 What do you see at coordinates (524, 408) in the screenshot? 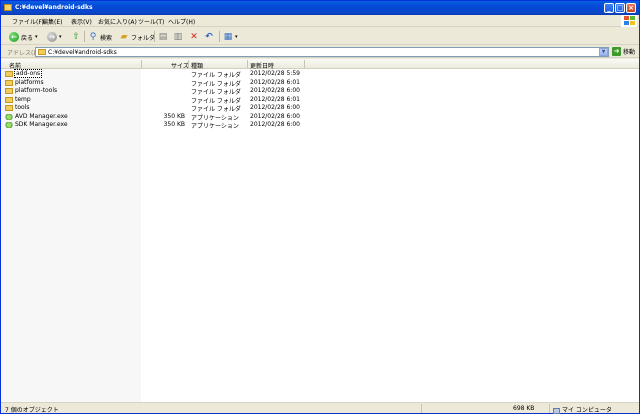
I see `status-size: 698 KB` at bounding box center [524, 408].